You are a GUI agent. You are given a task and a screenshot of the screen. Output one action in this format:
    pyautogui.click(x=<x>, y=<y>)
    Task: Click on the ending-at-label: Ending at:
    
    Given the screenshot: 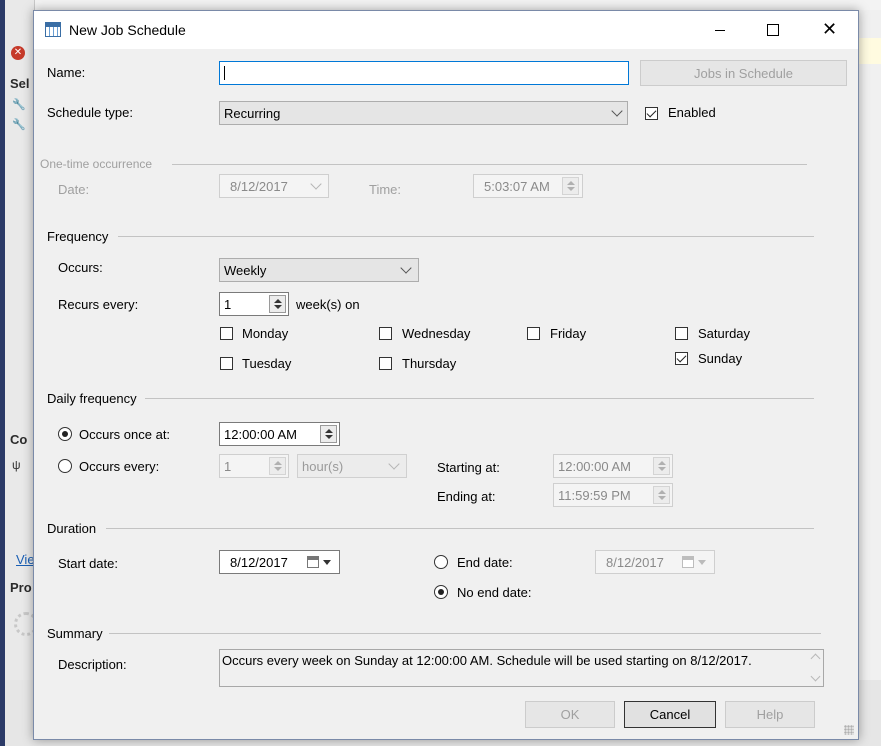 What is the action you would take?
    pyautogui.click(x=466, y=496)
    